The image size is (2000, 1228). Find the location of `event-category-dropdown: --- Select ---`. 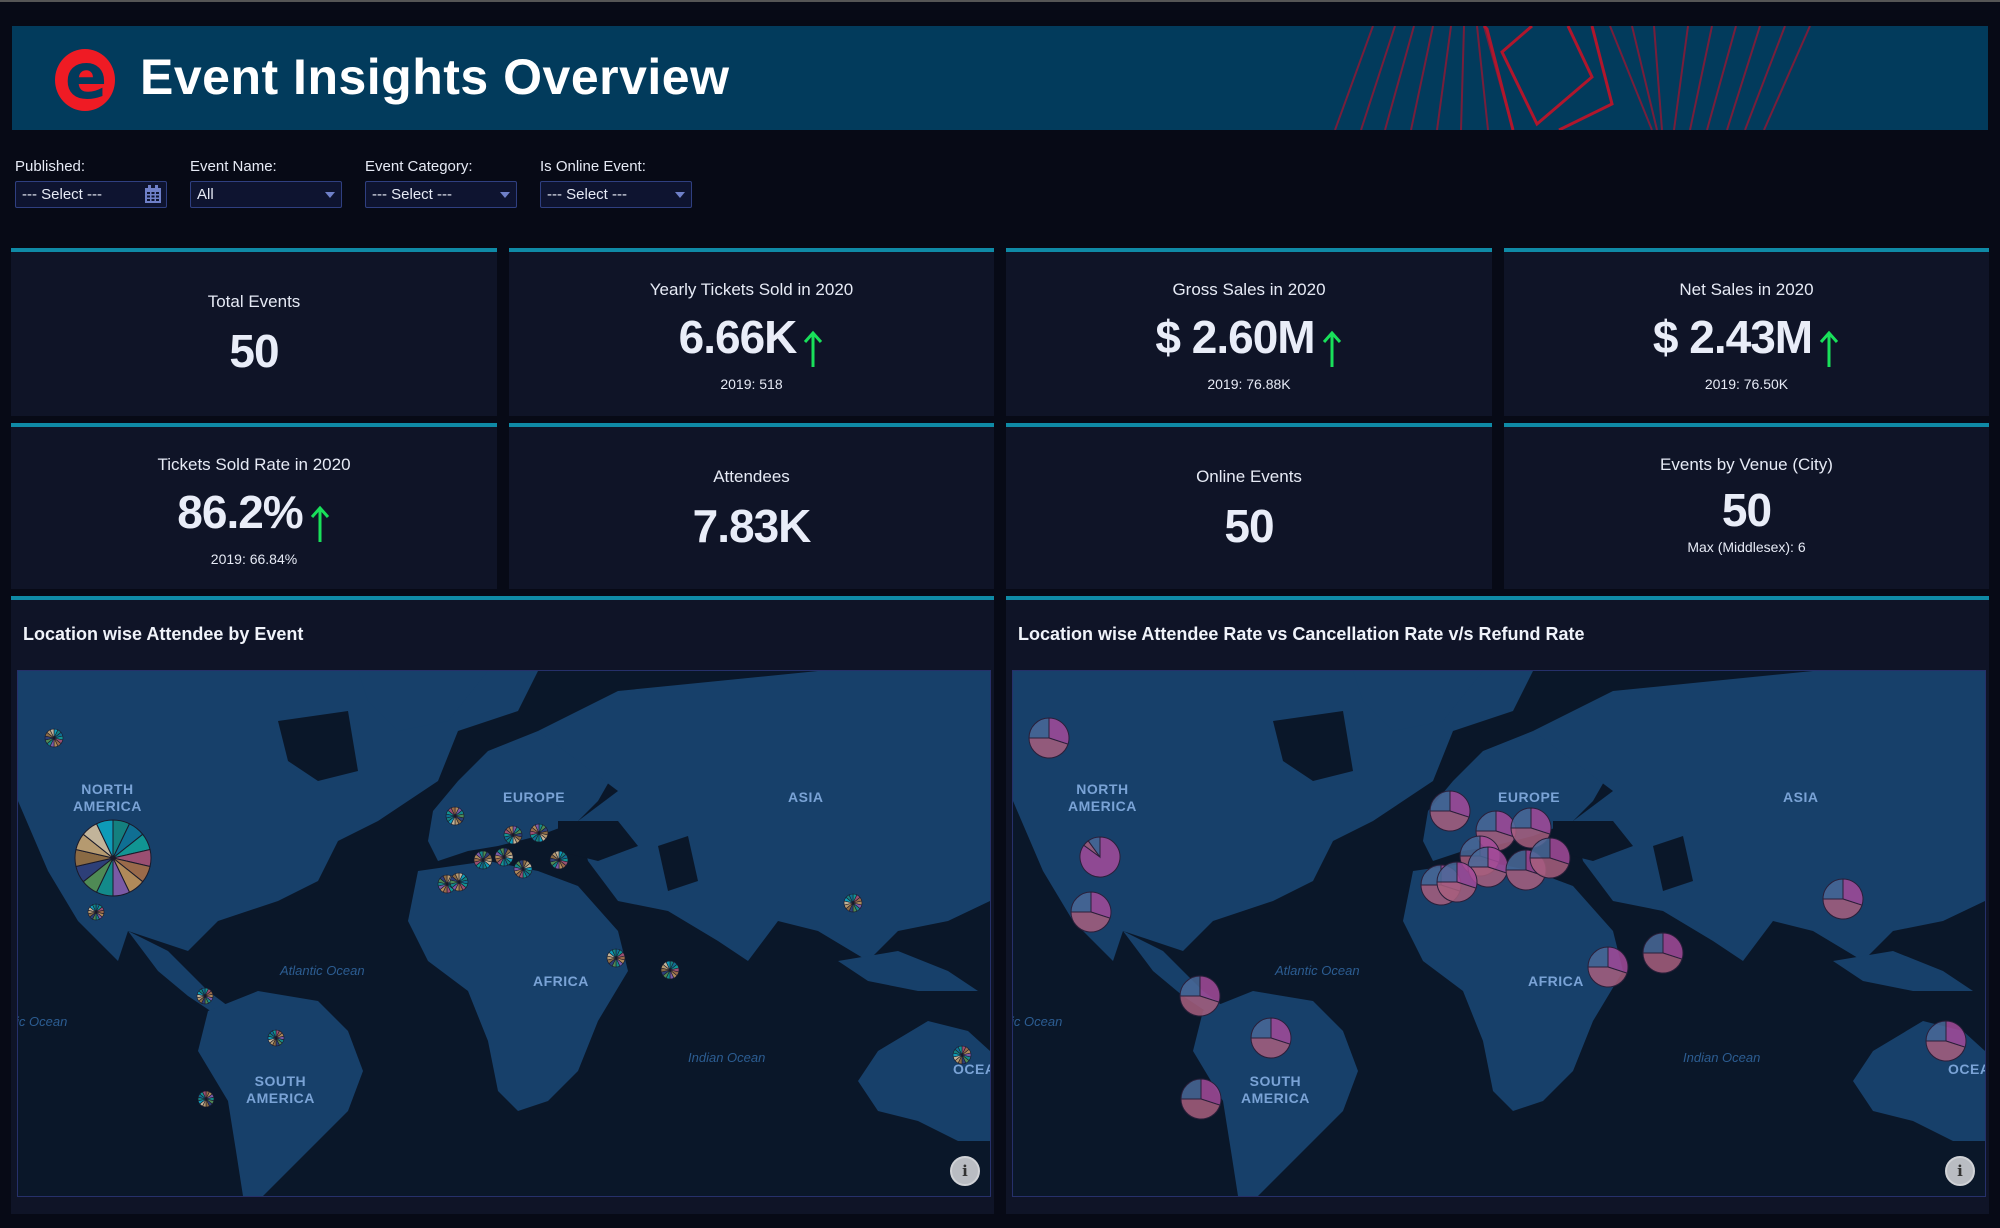

event-category-dropdown: --- Select --- is located at coordinates (441, 194).